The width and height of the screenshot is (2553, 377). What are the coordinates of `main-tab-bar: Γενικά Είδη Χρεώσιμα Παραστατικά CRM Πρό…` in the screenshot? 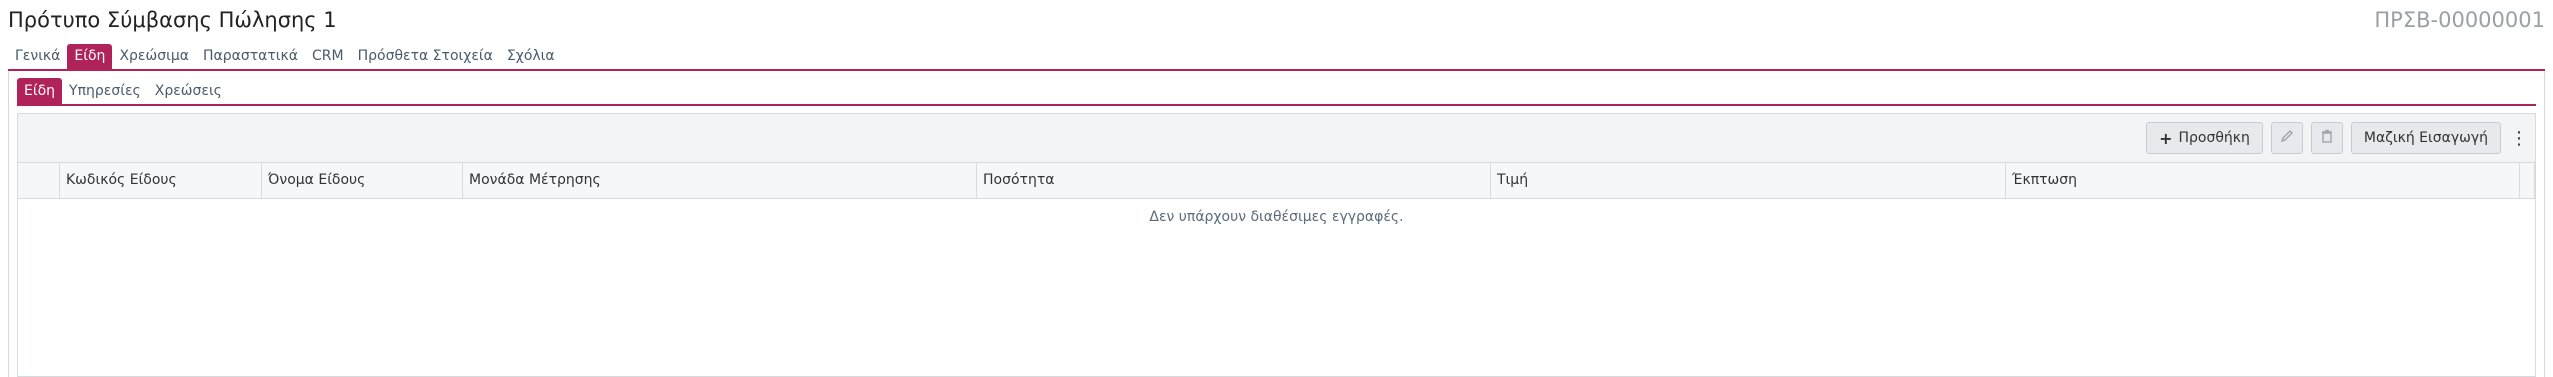 It's located at (1276, 57).